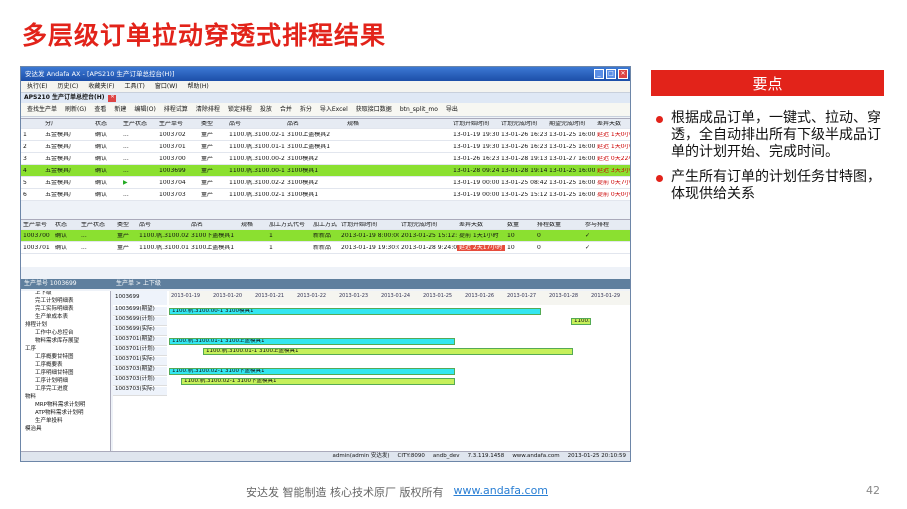 This screenshot has height=509, width=907. Describe the element at coordinates (240, 110) in the screenshot. I see `lock-schedule-button: 锁定排程` at that location.